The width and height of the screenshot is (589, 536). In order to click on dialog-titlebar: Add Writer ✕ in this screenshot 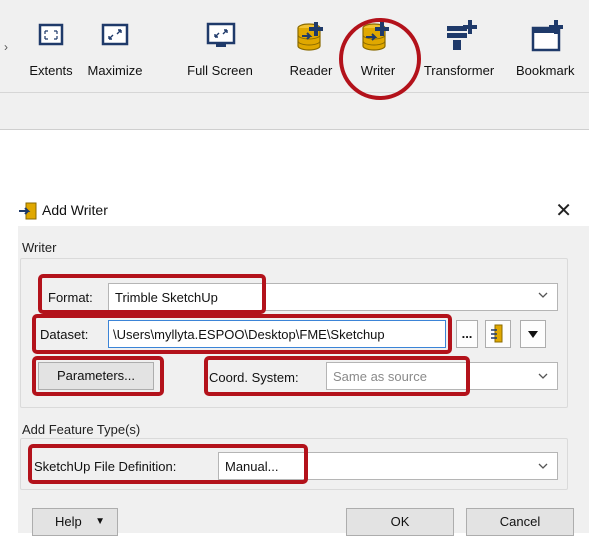, I will do `click(303, 211)`.